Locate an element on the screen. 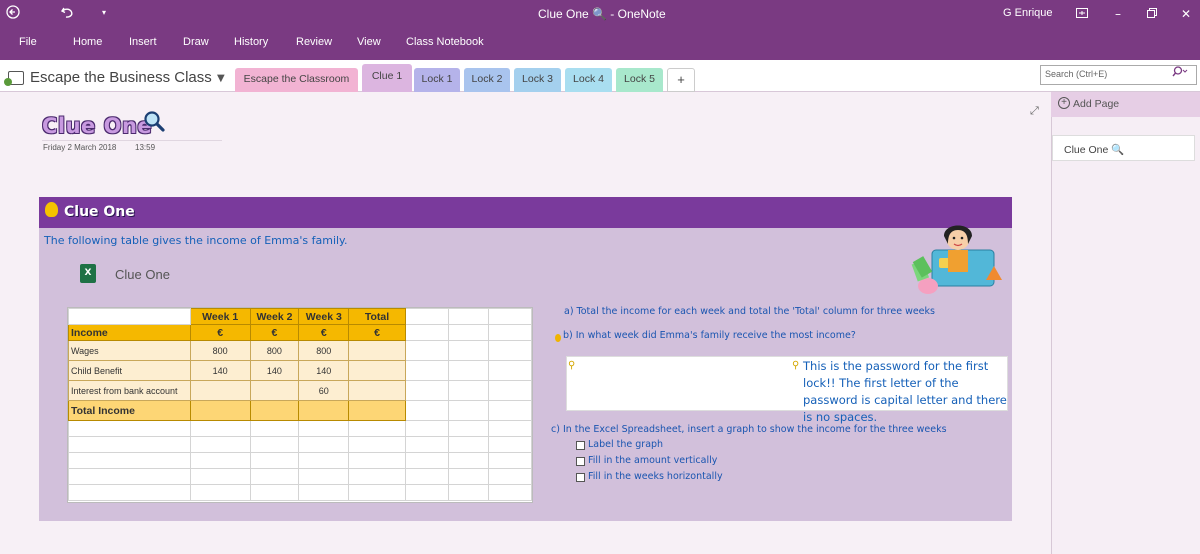  add-page-button: + Add Page is located at coordinates (1125, 104).